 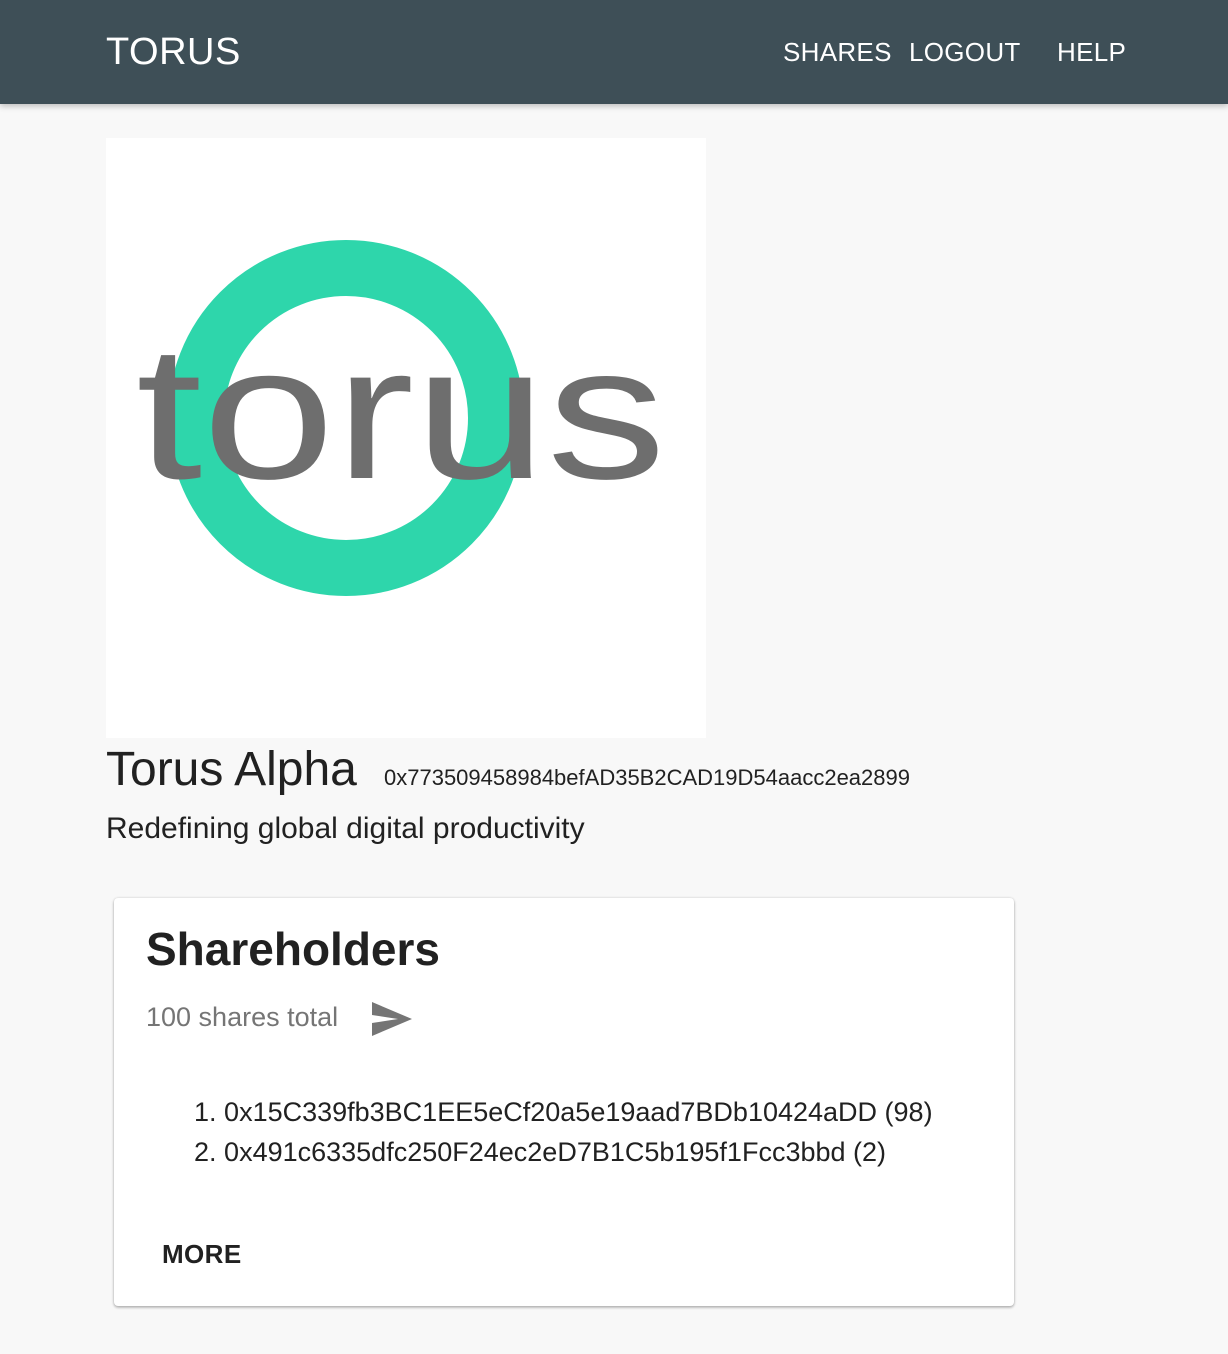 I want to click on send-icon-glyph, so click(x=392, y=1019).